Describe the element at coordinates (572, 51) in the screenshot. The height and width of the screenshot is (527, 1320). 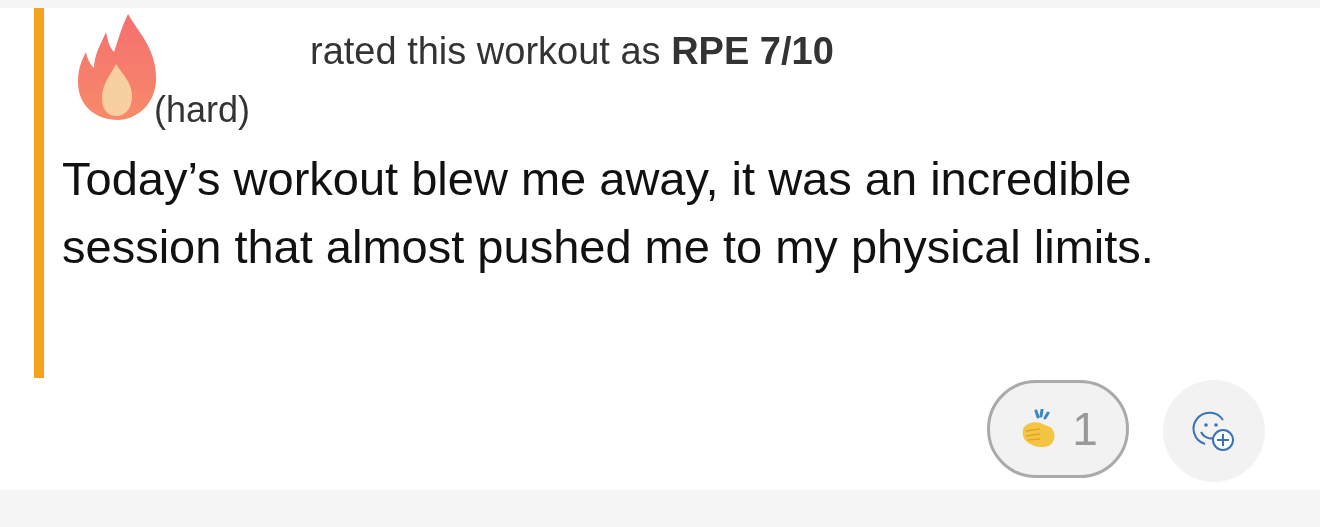
I see `rating-text: rated this workout as RPE 7/10` at that location.